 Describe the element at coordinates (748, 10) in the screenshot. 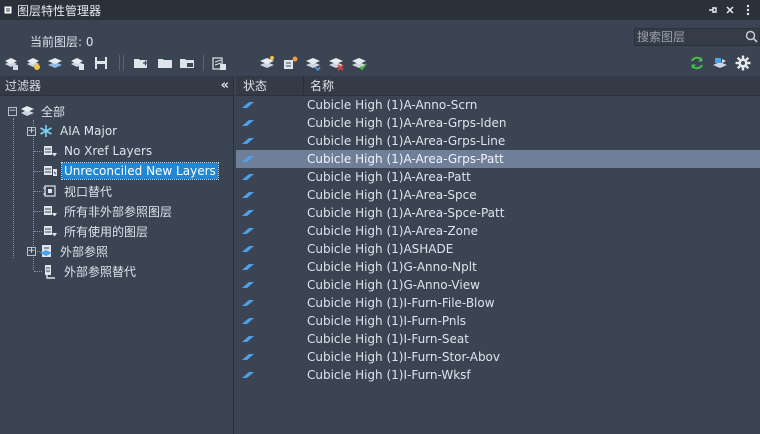

I see `options-icon` at that location.